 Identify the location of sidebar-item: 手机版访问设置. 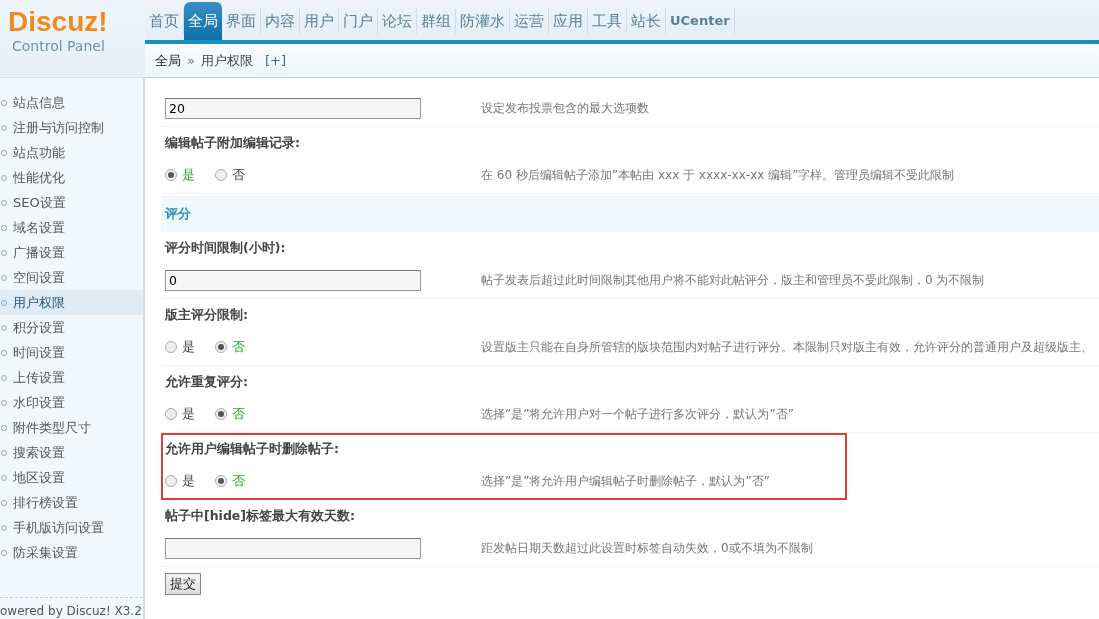
(71, 527).